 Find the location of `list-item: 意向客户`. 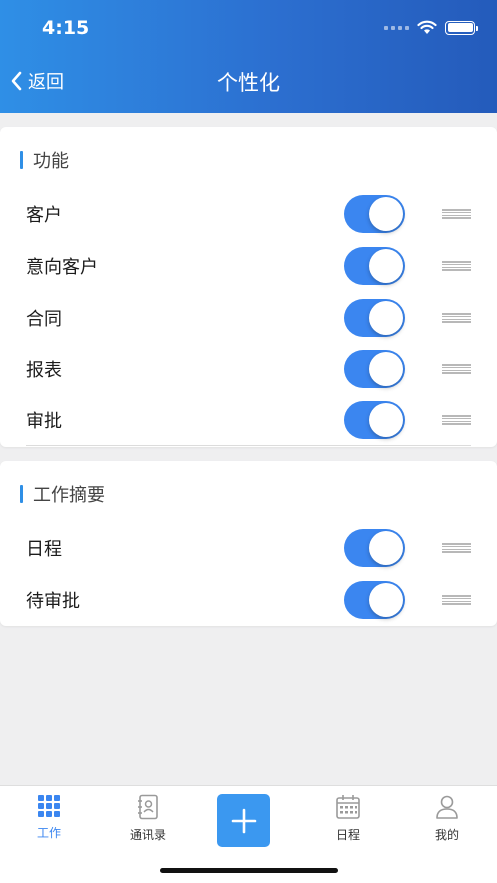

list-item: 意向客户 is located at coordinates (248, 266).